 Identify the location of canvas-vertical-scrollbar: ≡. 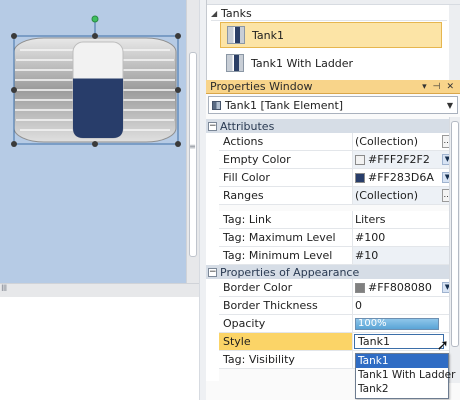
(192, 141).